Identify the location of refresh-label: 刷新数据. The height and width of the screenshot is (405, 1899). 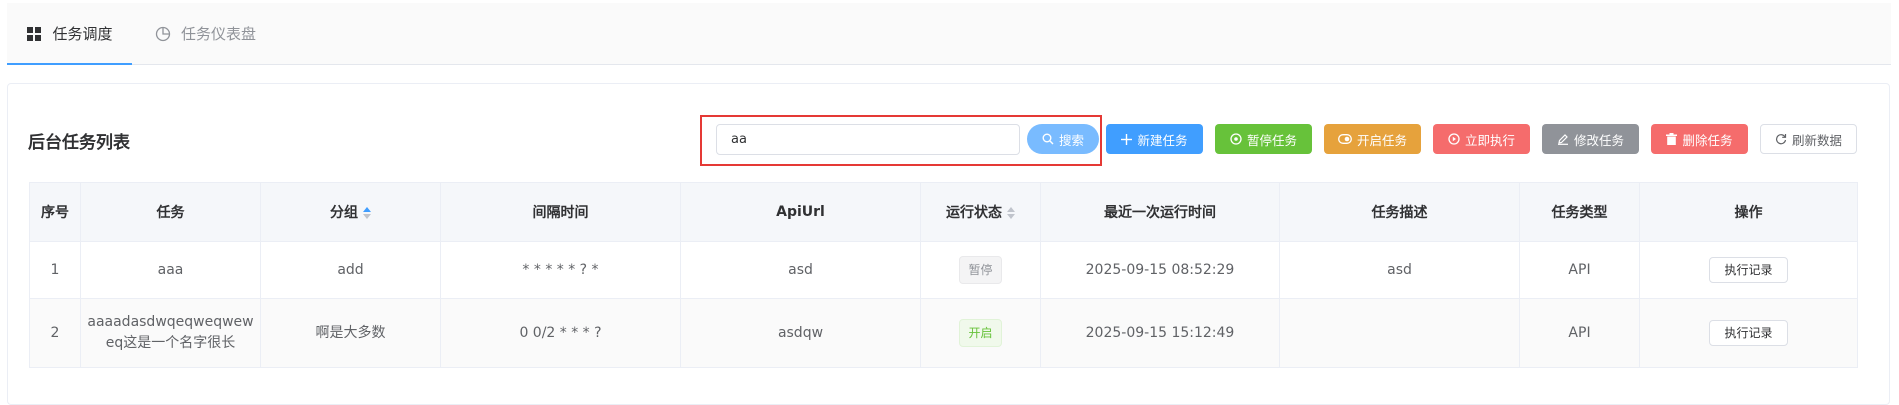
(1816, 140).